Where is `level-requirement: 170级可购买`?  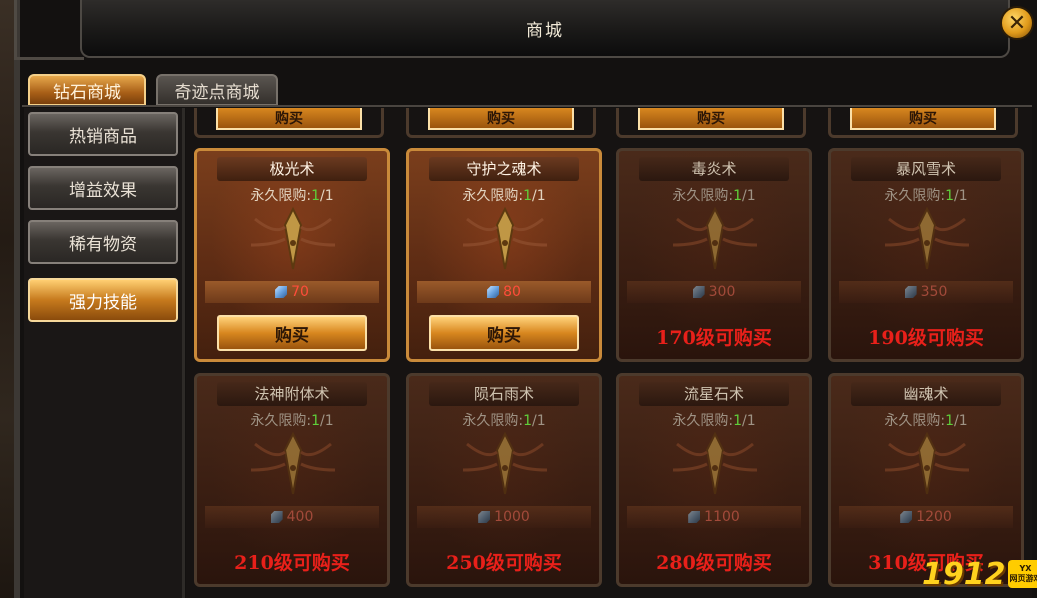
level-requirement: 170级可购买 is located at coordinates (714, 338).